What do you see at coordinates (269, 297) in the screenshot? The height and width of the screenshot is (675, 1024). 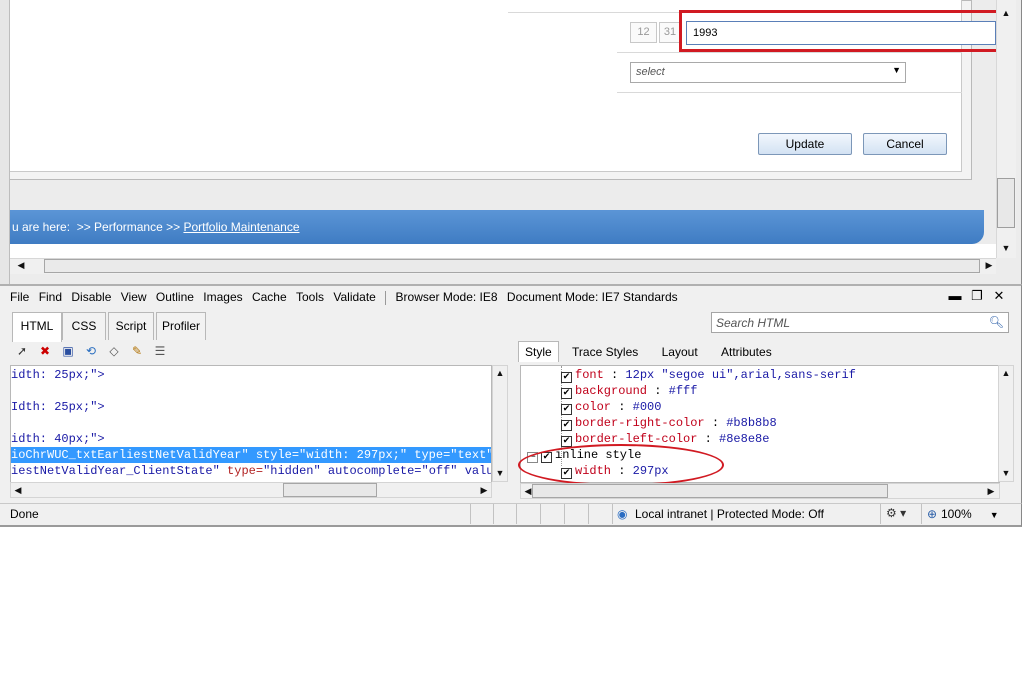 I see `menu-cache: Cache` at bounding box center [269, 297].